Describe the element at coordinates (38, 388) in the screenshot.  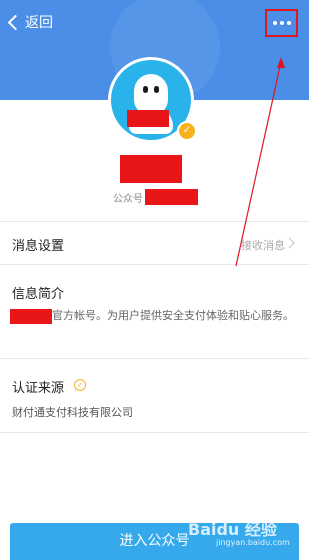
I see `certification-title: 认证来源` at that location.